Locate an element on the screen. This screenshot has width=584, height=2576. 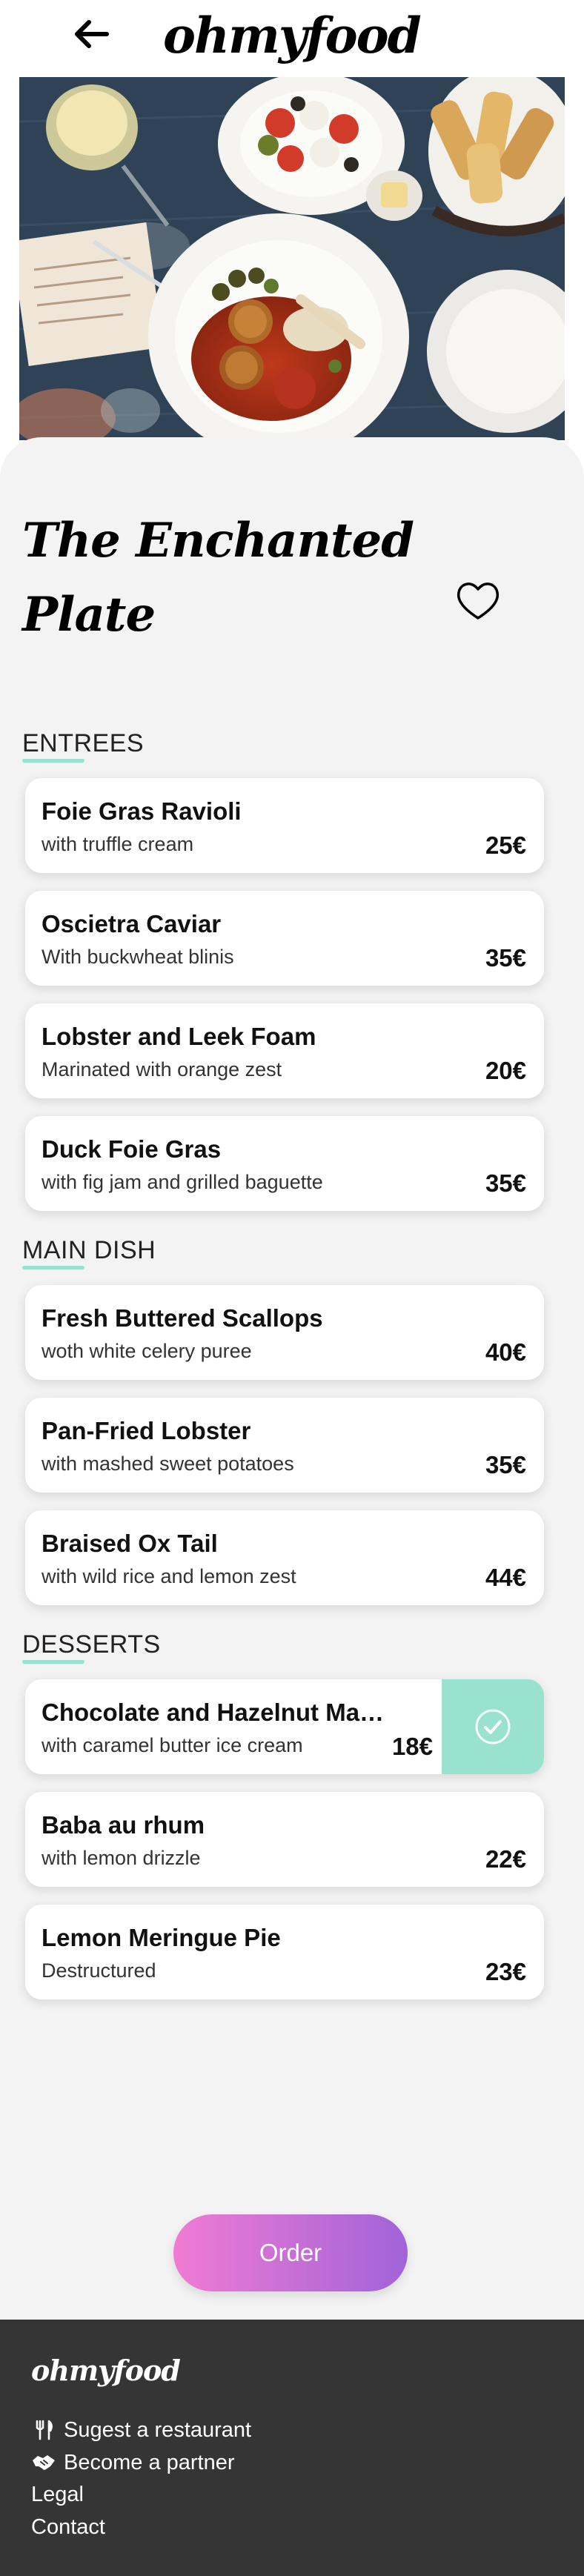
dish-description: with lemon drizzle is located at coordinates (121, 1858).